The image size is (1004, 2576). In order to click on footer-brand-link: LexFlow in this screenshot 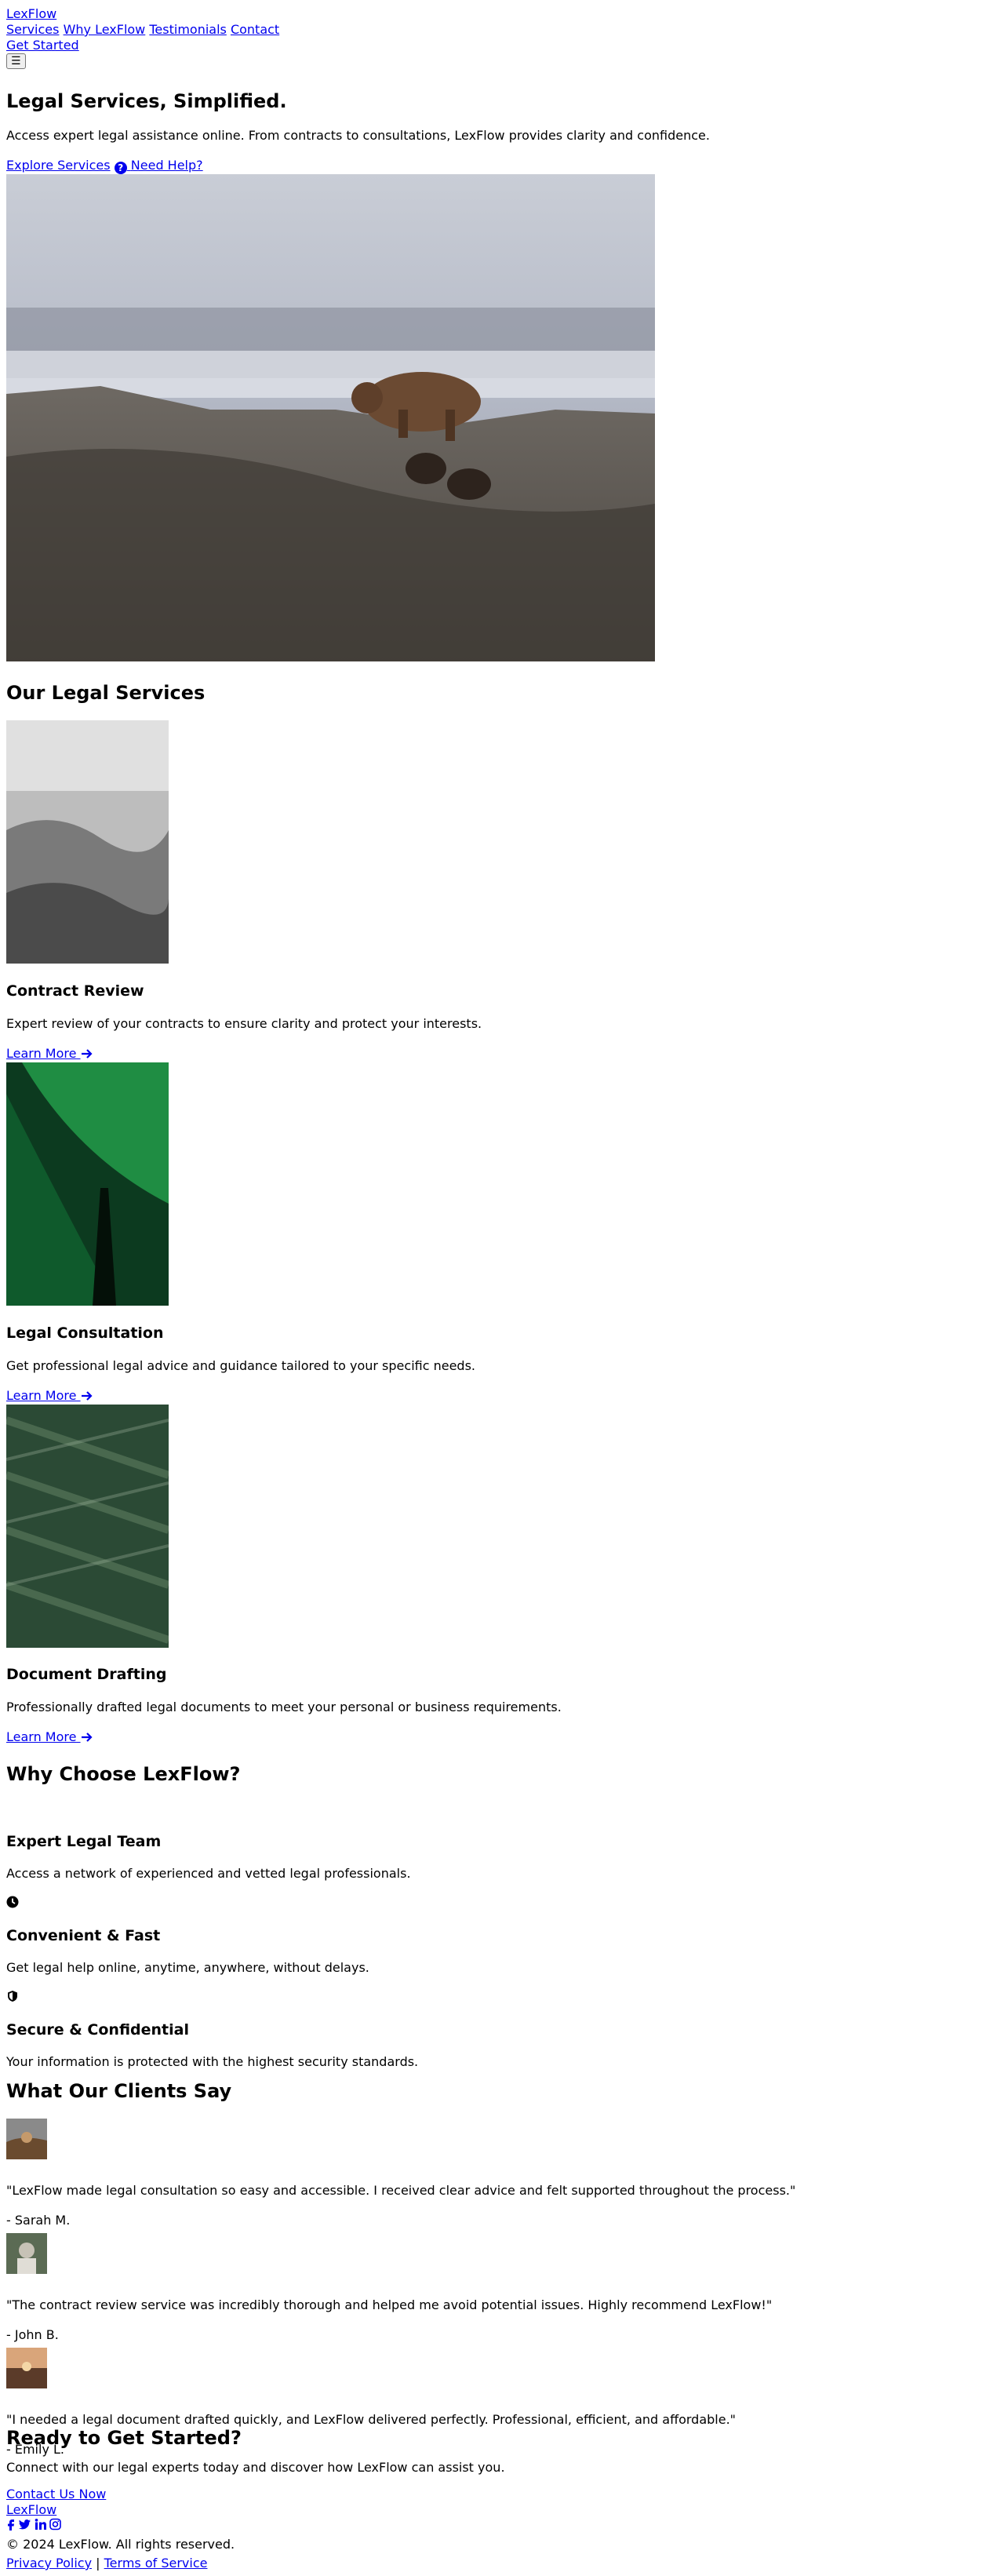, I will do `click(31, 2510)`.